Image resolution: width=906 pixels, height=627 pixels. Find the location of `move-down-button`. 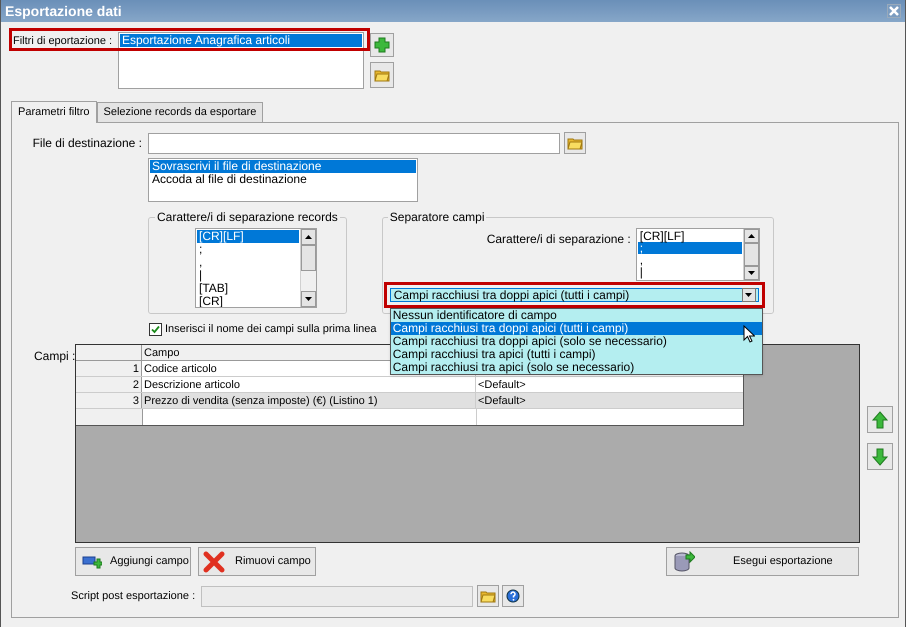

move-down-button is located at coordinates (880, 456).